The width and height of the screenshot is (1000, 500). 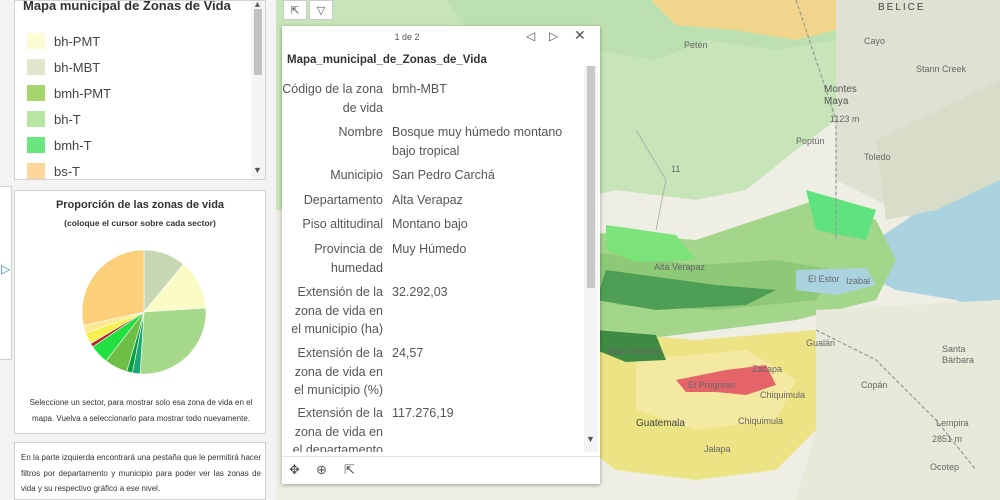 I want to click on legend-item: bh-PMT, so click(x=63, y=41).